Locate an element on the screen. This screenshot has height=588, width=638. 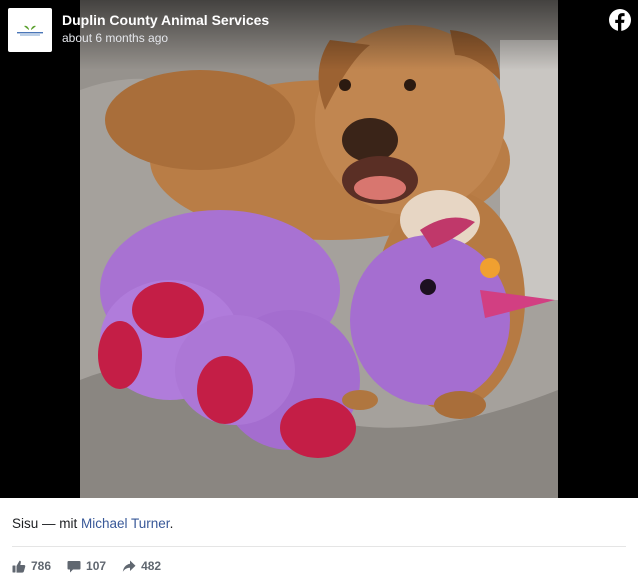
tagged-person-link: Michael Turner is located at coordinates (125, 523).